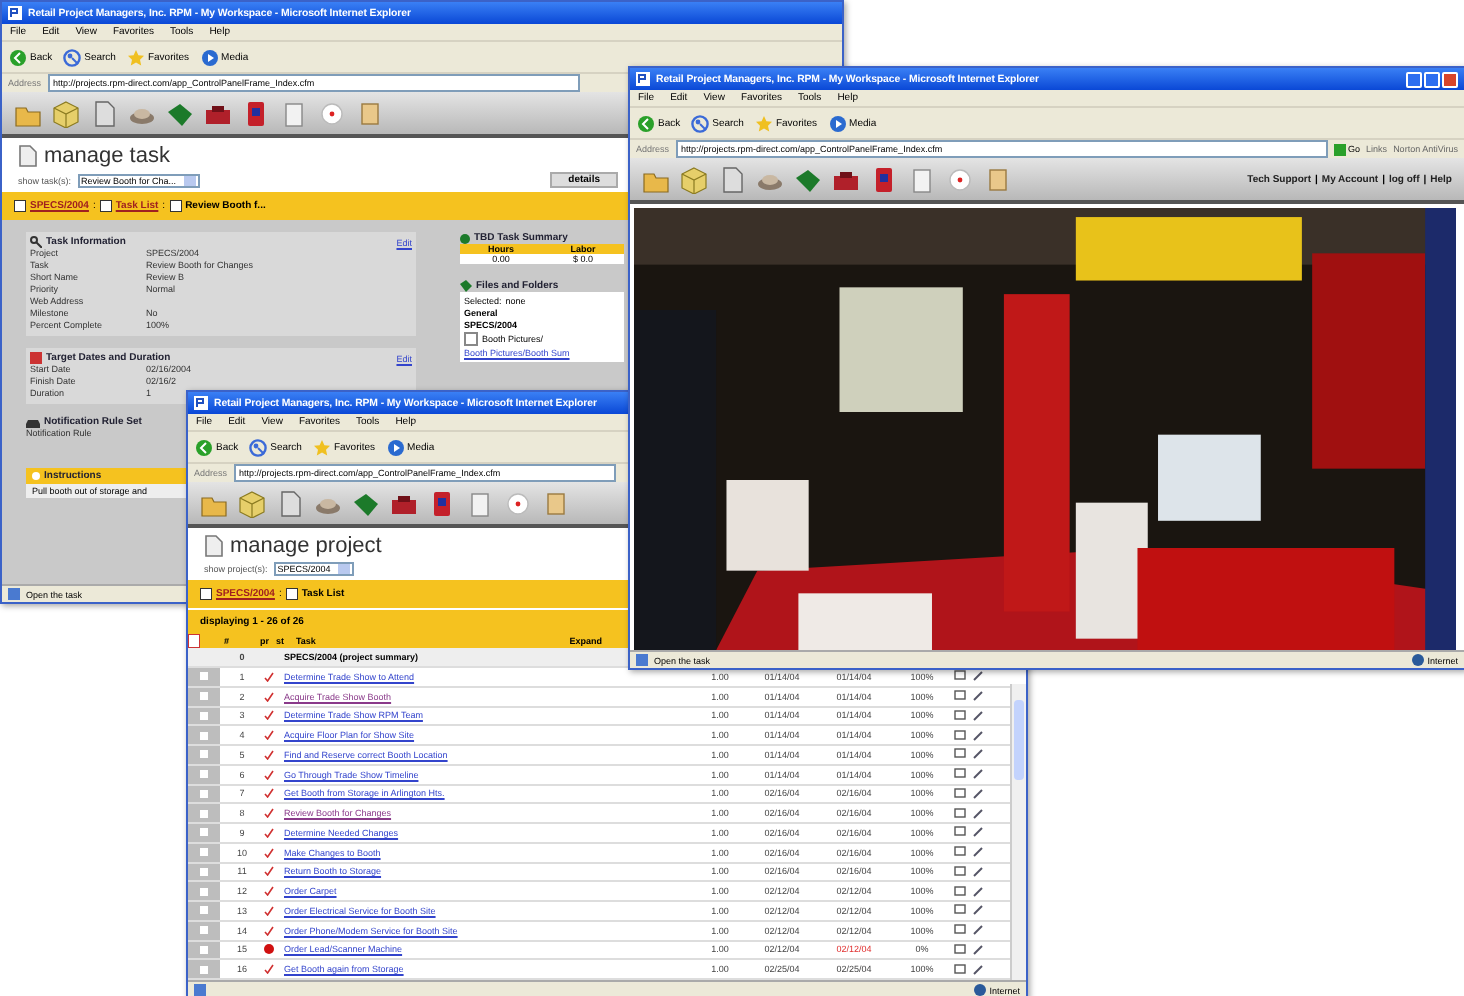 The width and height of the screenshot is (1464, 996). What do you see at coordinates (471, 339) in the screenshot?
I see `checkbox` at bounding box center [471, 339].